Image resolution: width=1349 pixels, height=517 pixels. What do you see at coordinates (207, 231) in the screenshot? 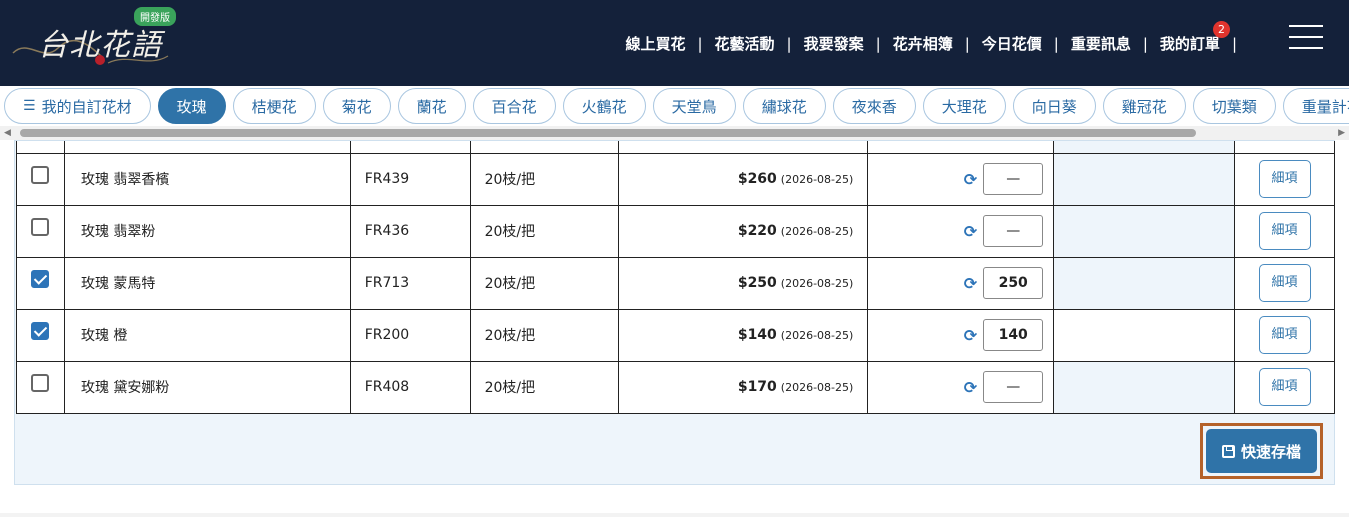
I see `product-name: 玫瑰 翡翠粉` at bounding box center [207, 231].